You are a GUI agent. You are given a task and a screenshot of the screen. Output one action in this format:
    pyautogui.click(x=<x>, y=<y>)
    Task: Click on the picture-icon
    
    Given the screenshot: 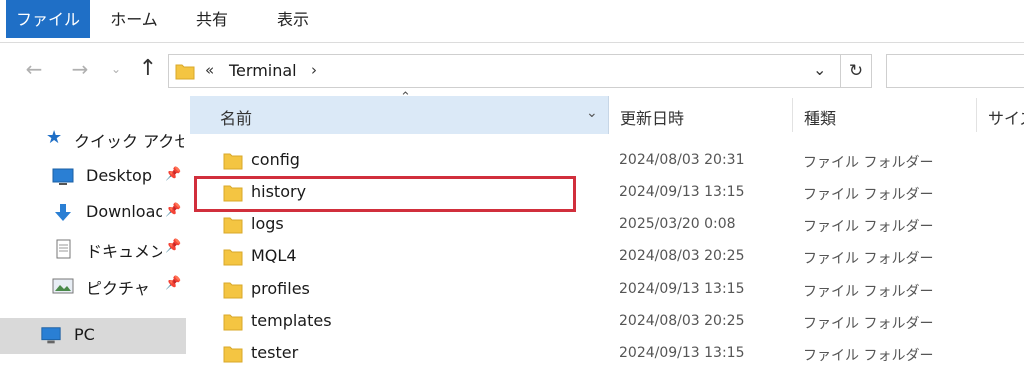 What is the action you would take?
    pyautogui.click(x=63, y=286)
    